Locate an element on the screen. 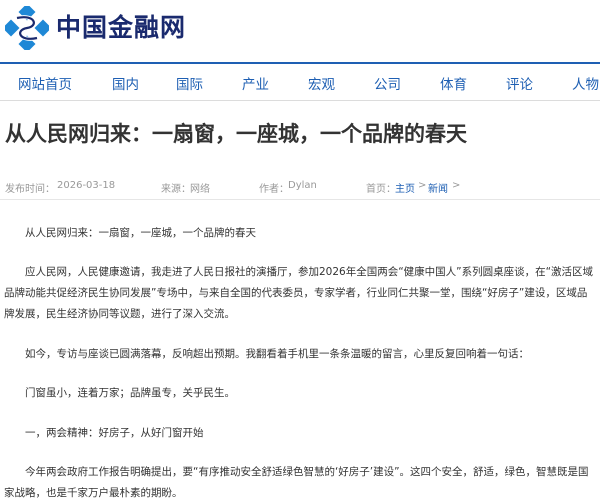 The image size is (600, 504). nav-item-commentary: 评论 is located at coordinates (519, 83).